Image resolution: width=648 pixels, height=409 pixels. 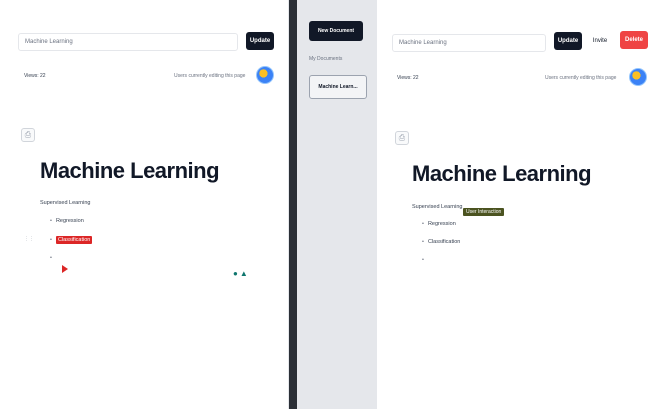 I want to click on my-documents-label: My Documents, so click(x=326, y=59).